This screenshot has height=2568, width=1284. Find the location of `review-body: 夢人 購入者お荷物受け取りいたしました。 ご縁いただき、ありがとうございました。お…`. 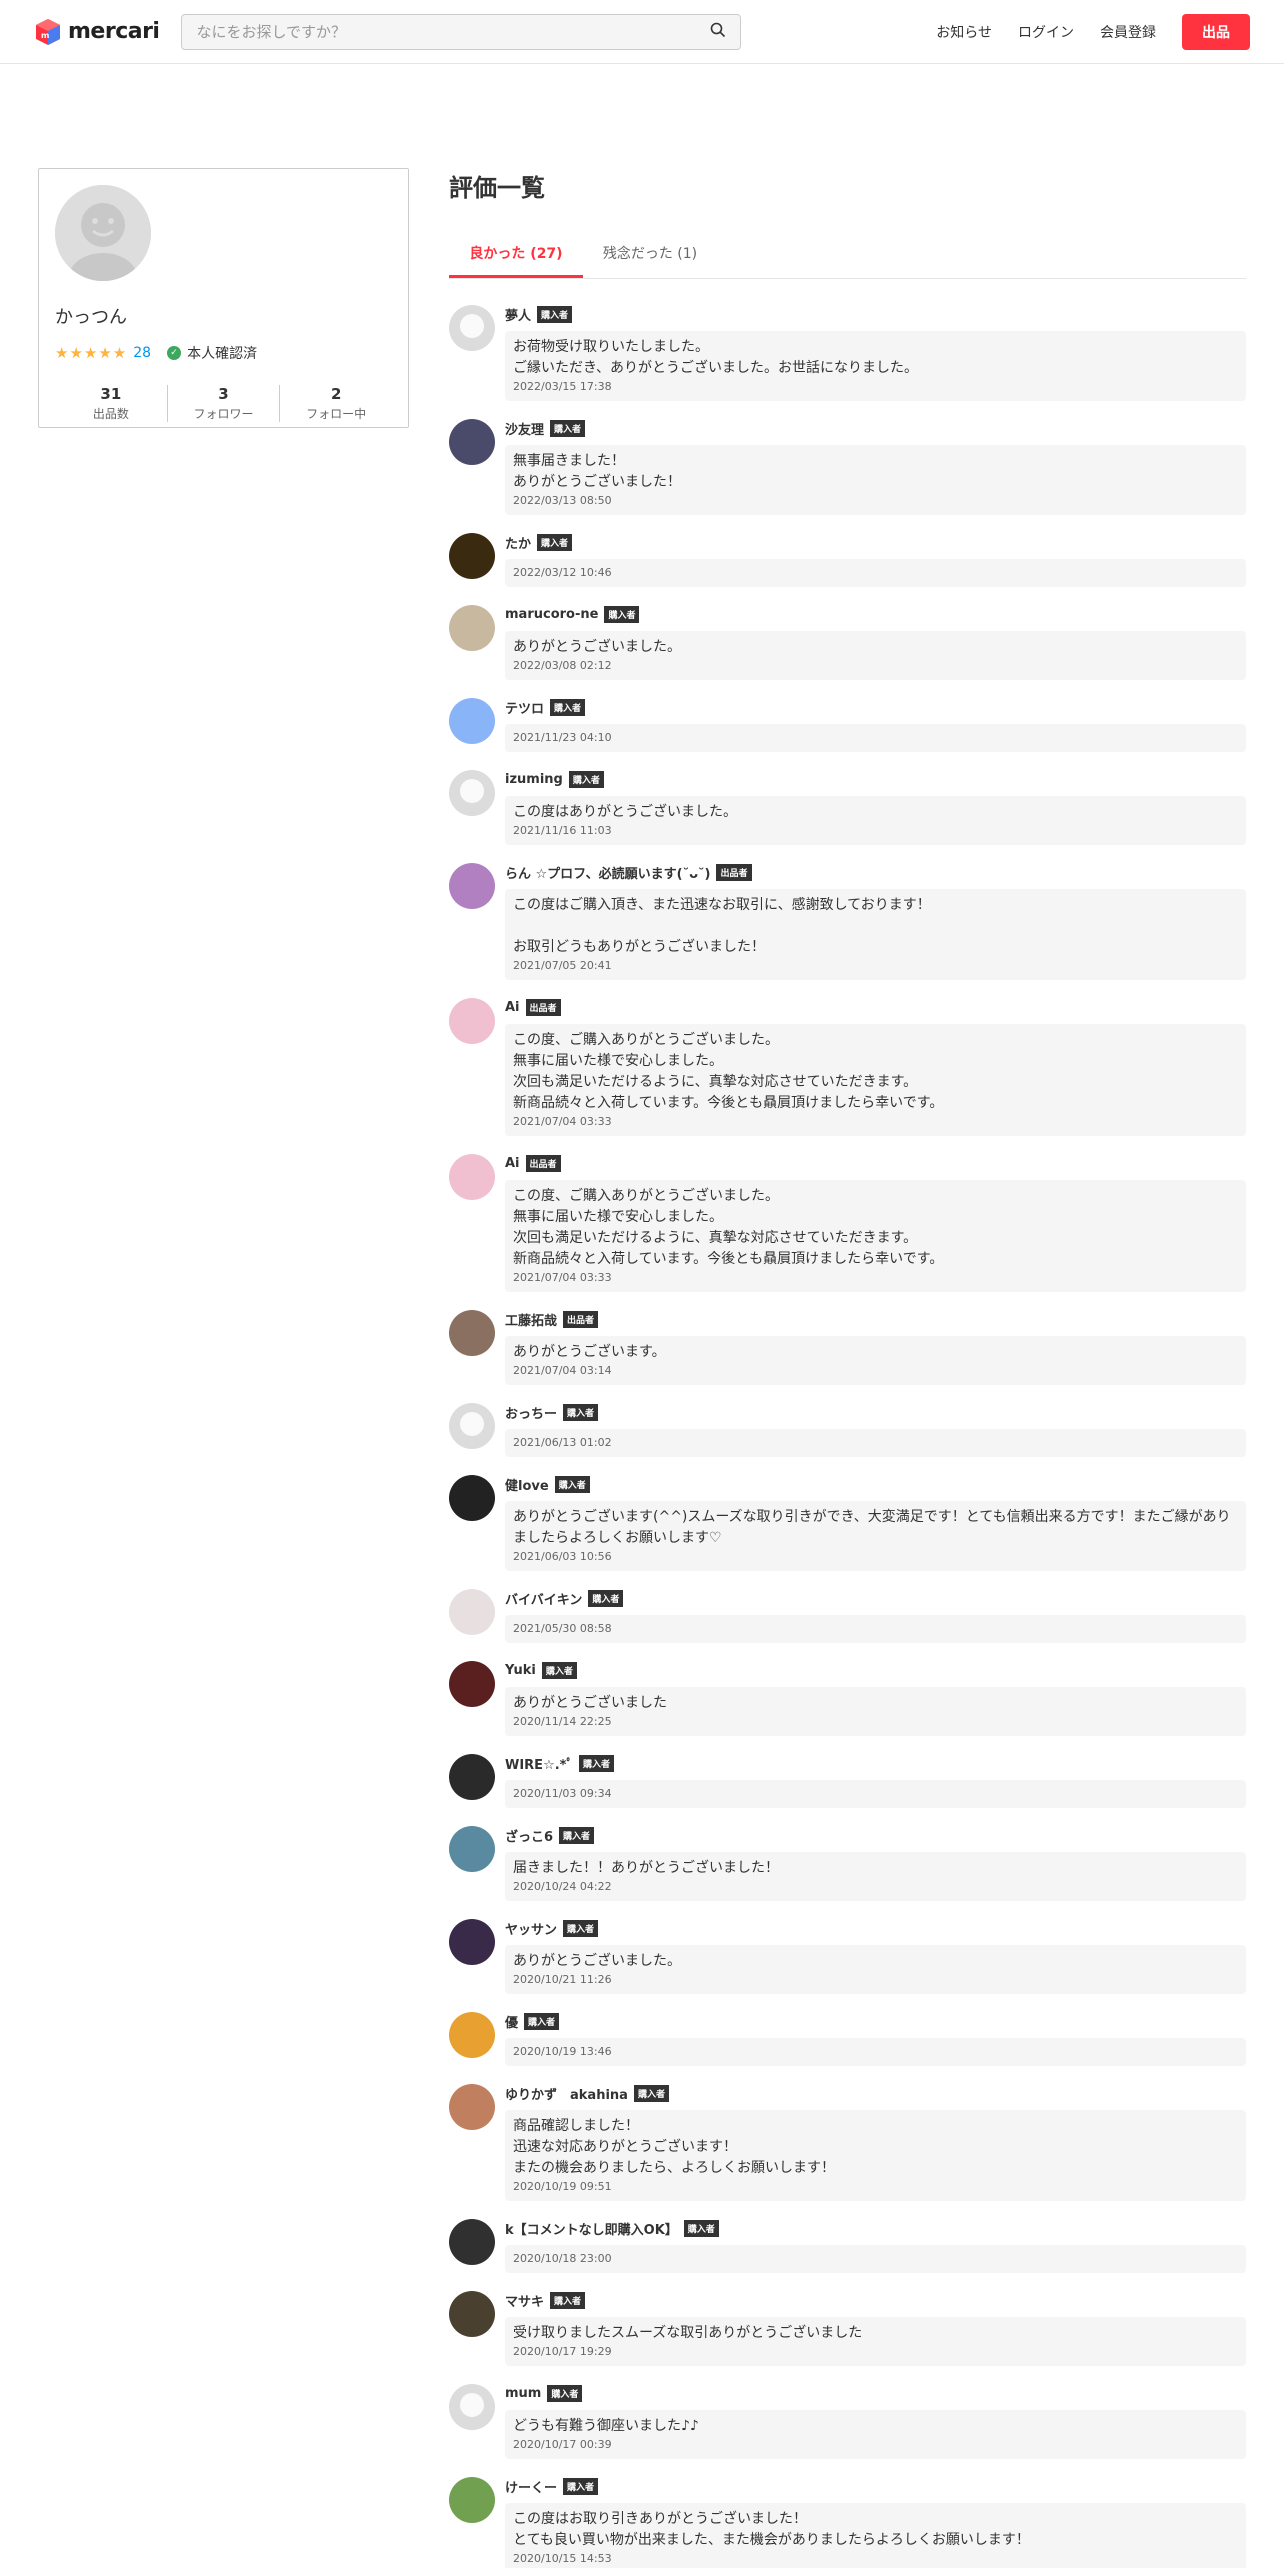

review-body: 夢人 購入者お荷物受け取りいたしました。 ご縁いただき、ありがとうございました。お… is located at coordinates (875, 353).